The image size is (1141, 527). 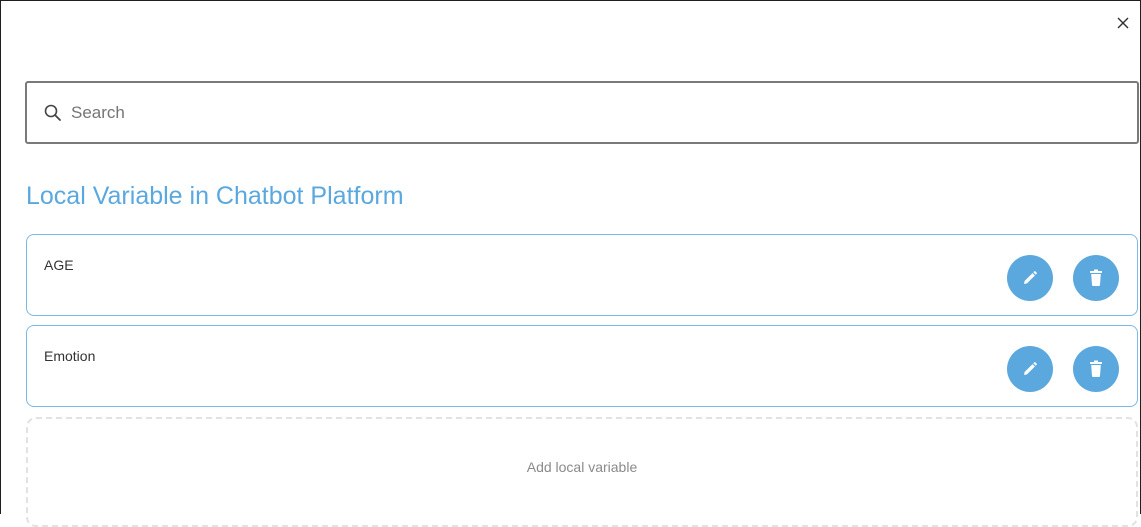 I want to click on variable-name: Emotion, so click(x=70, y=356).